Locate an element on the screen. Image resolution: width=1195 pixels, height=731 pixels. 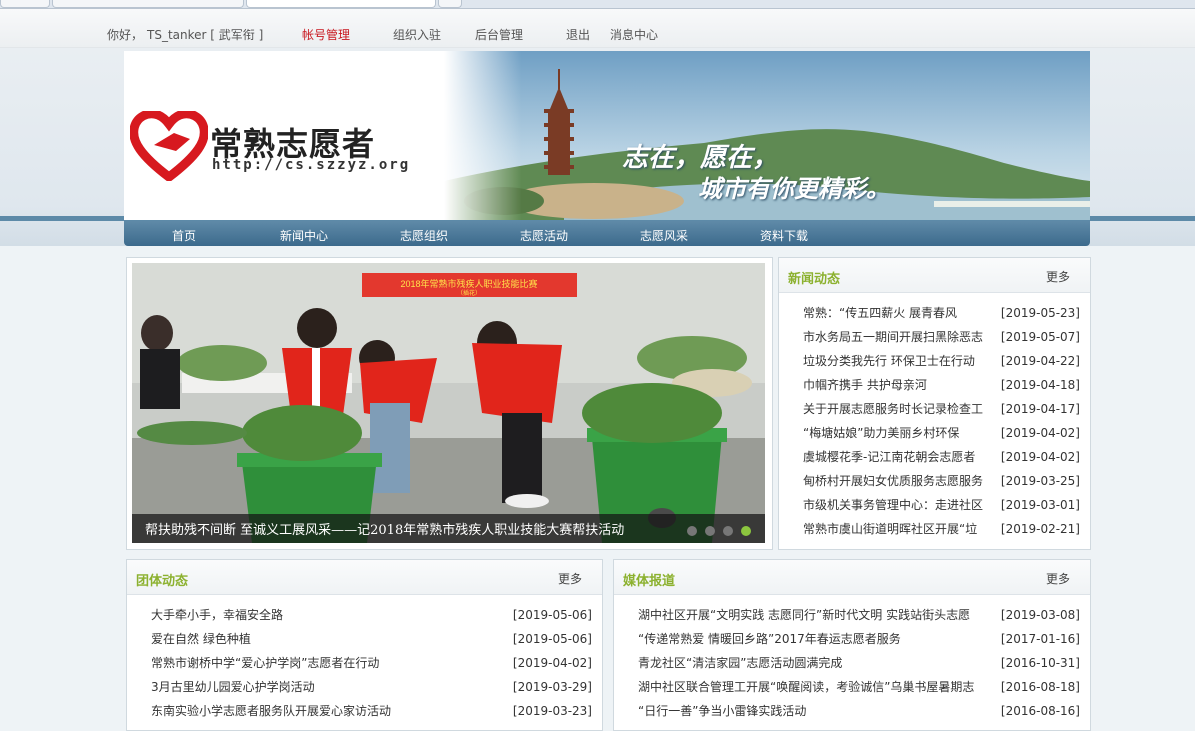
list-item: 爱在自然 绿色种植 [2019-05-06] is located at coordinates (364, 642).